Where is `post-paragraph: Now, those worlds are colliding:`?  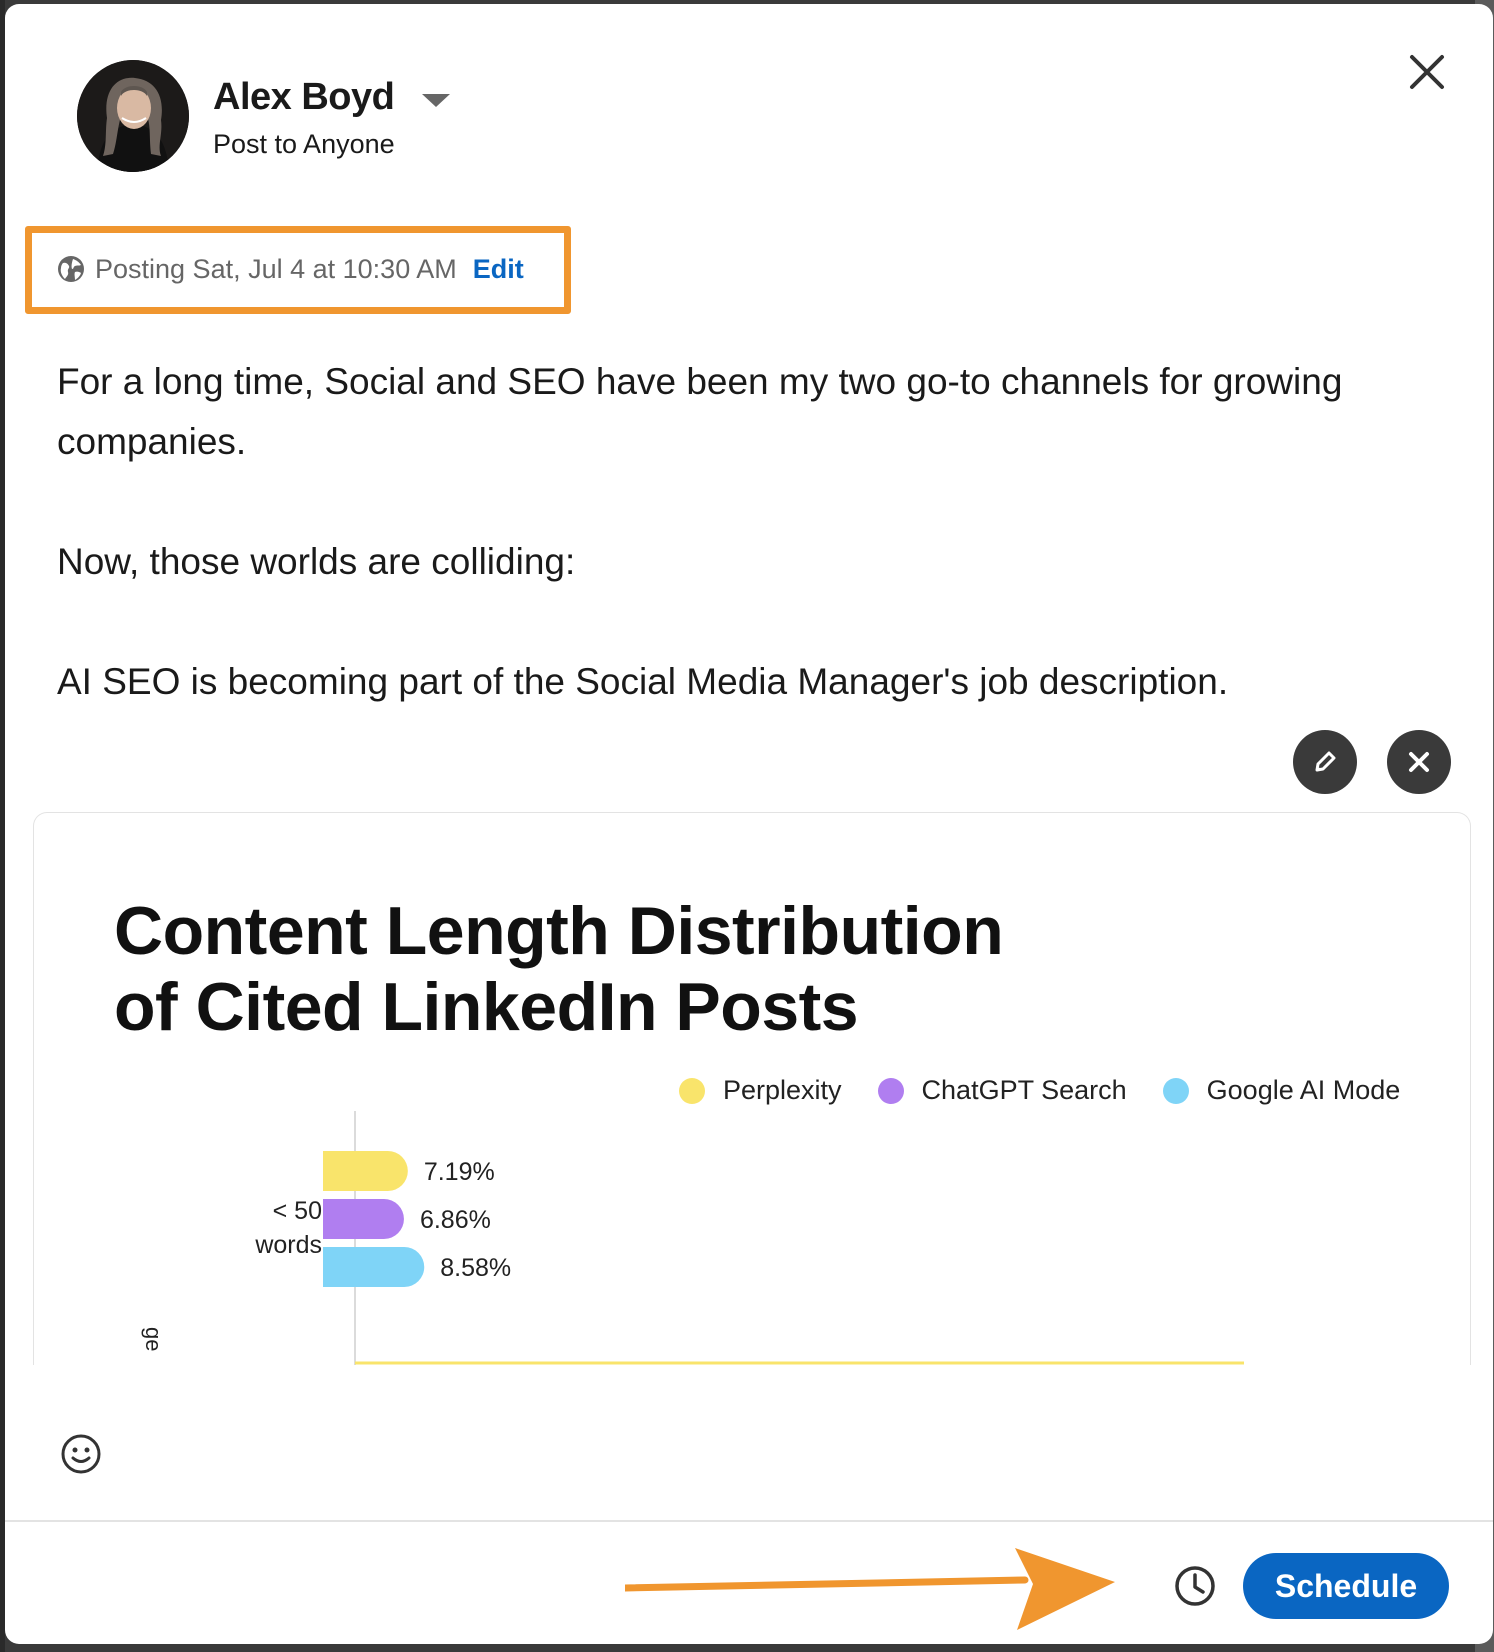
post-paragraph: Now, those worlds are colliding: is located at coordinates (316, 561).